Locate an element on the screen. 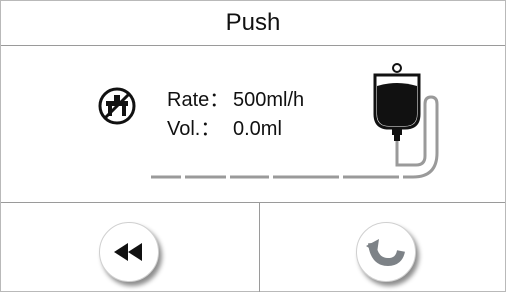 The width and height of the screenshot is (506, 292). no-person-icon is located at coordinates (117, 106).